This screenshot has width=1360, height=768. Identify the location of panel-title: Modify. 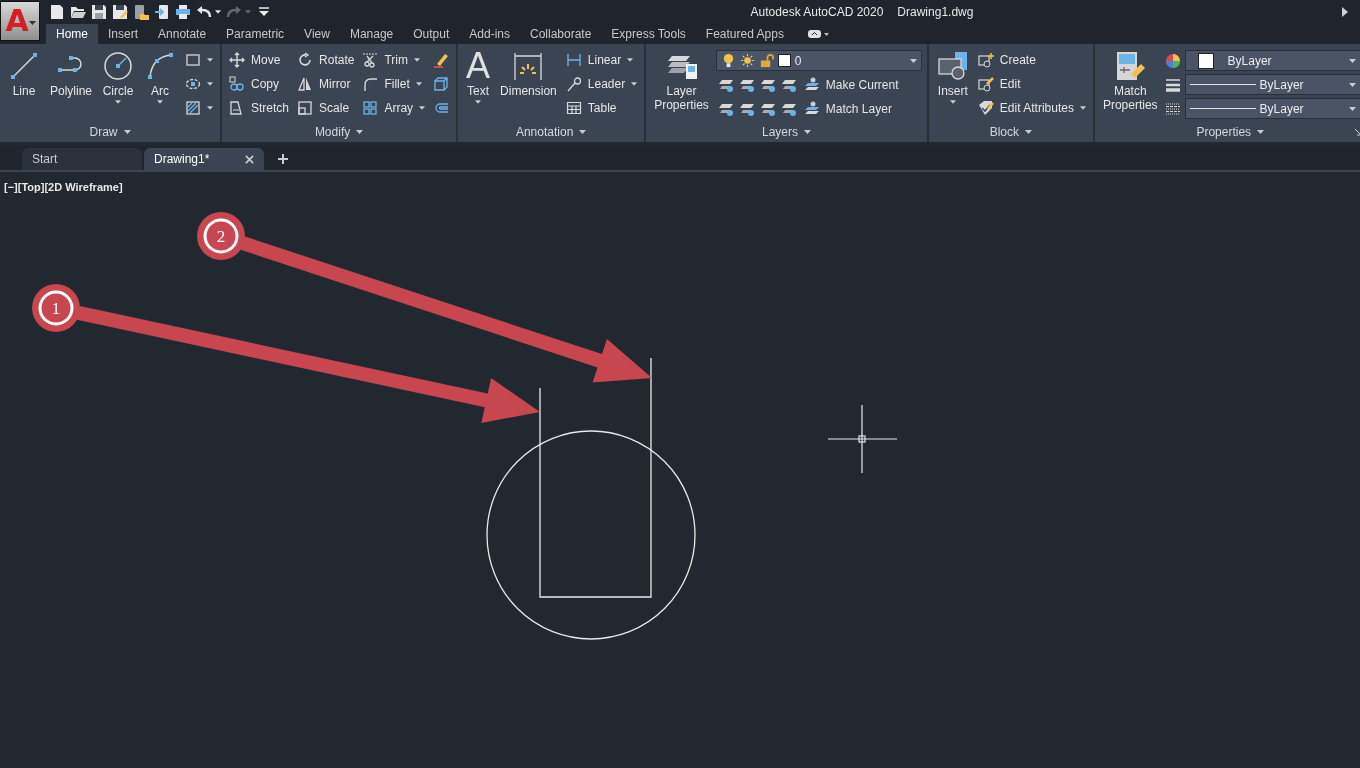
(339, 132).